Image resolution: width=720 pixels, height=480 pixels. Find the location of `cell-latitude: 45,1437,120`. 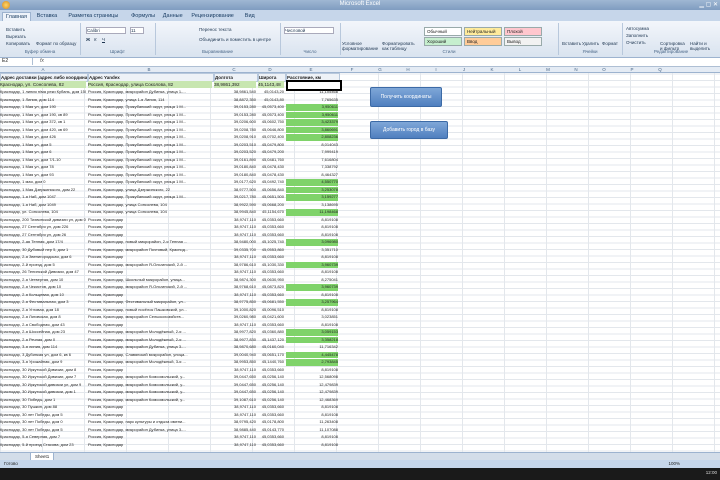

cell-latitude: 45,1437,120 is located at coordinates (271, 340).